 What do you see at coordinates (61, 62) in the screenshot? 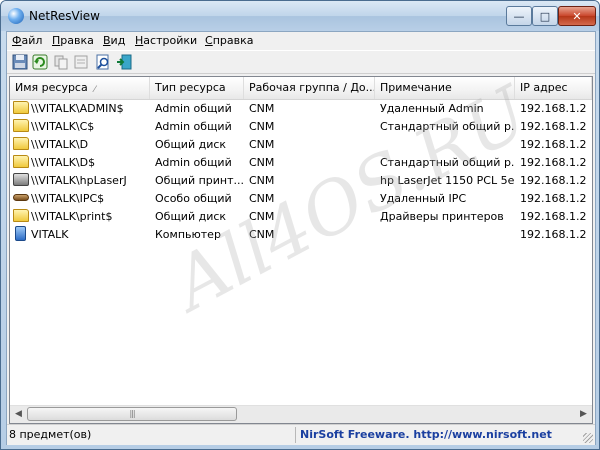
I see `copy-button` at bounding box center [61, 62].